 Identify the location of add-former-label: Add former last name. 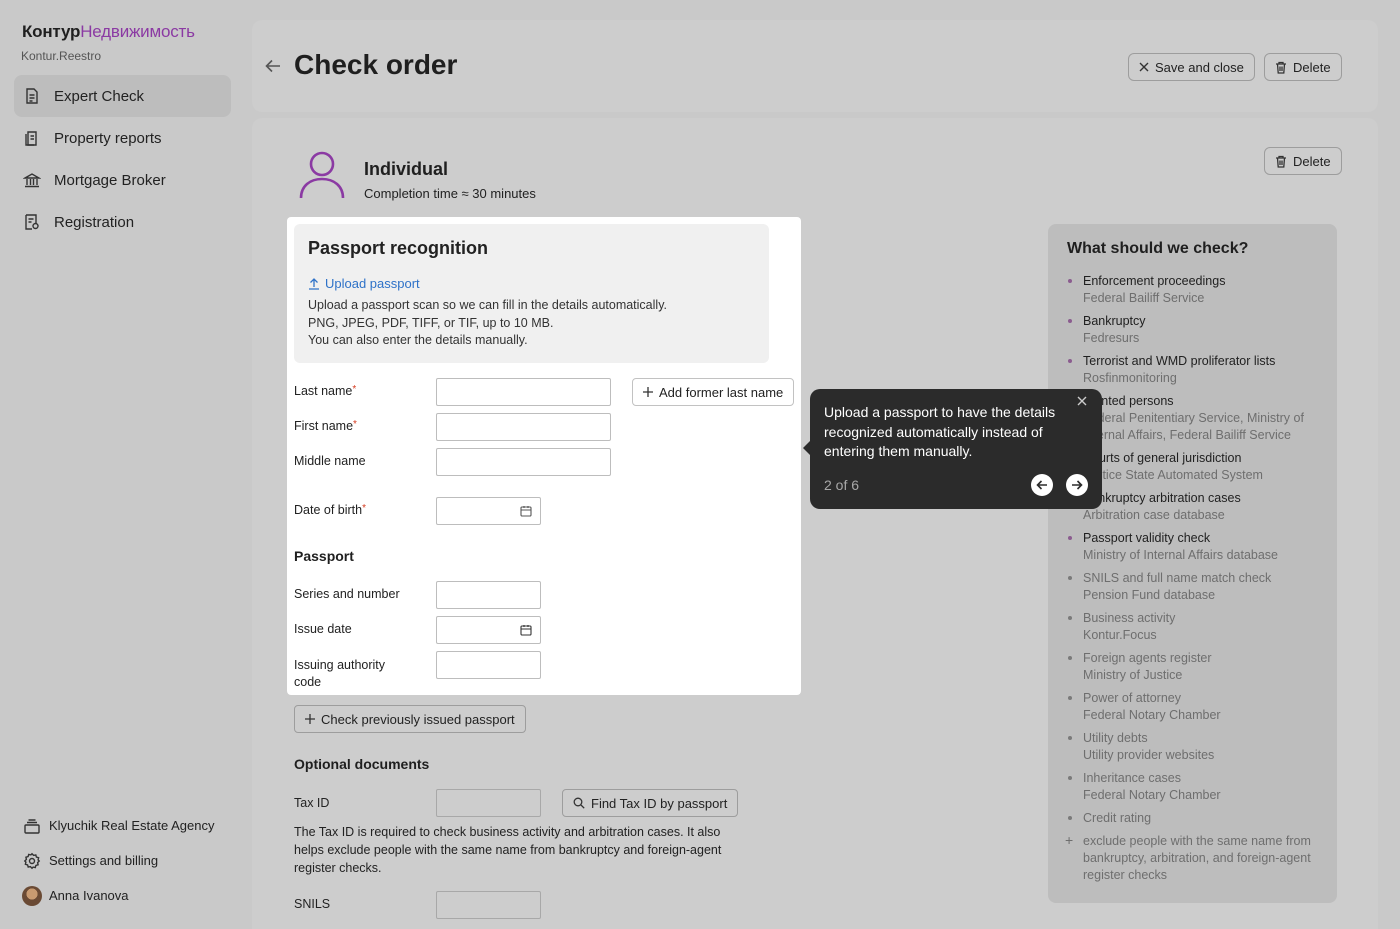
(721, 392).